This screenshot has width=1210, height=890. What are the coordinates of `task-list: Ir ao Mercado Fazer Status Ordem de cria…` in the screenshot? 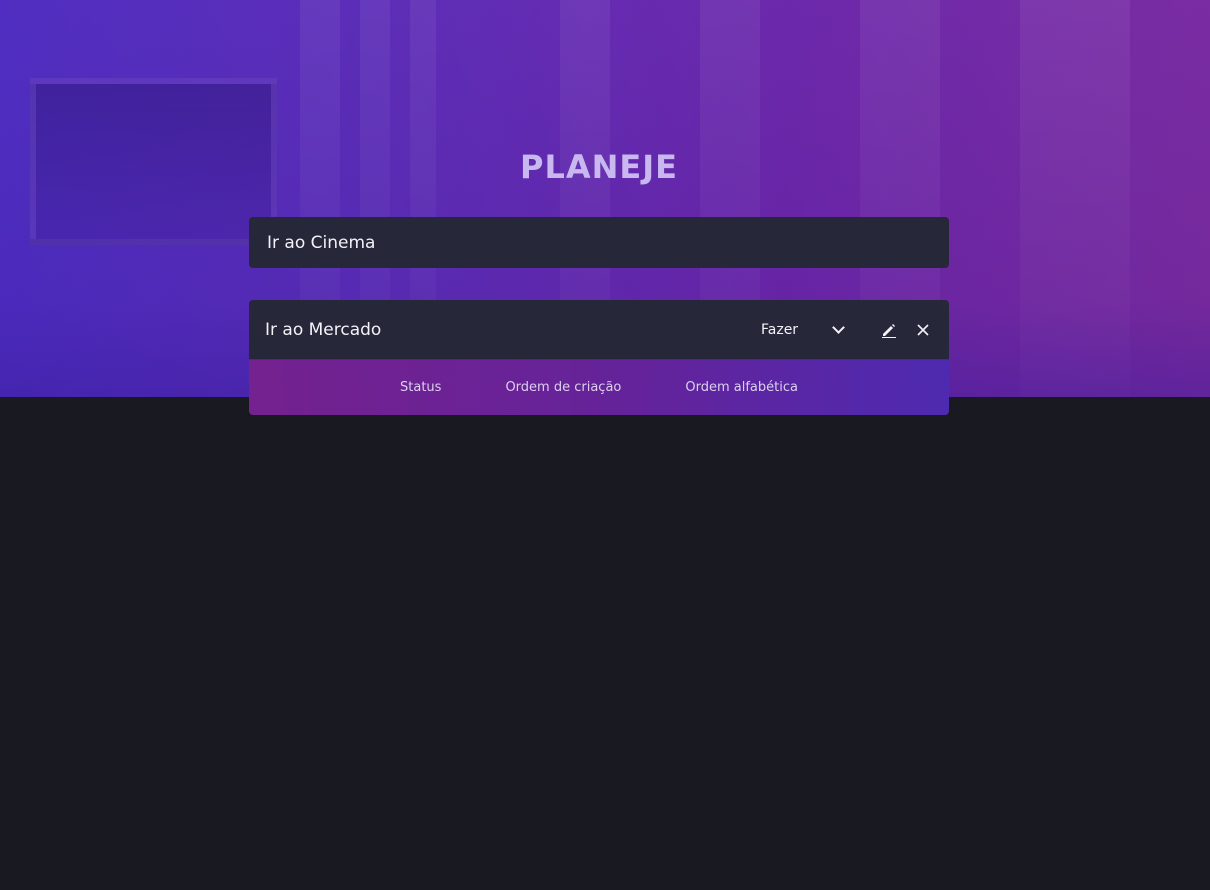 It's located at (599, 357).